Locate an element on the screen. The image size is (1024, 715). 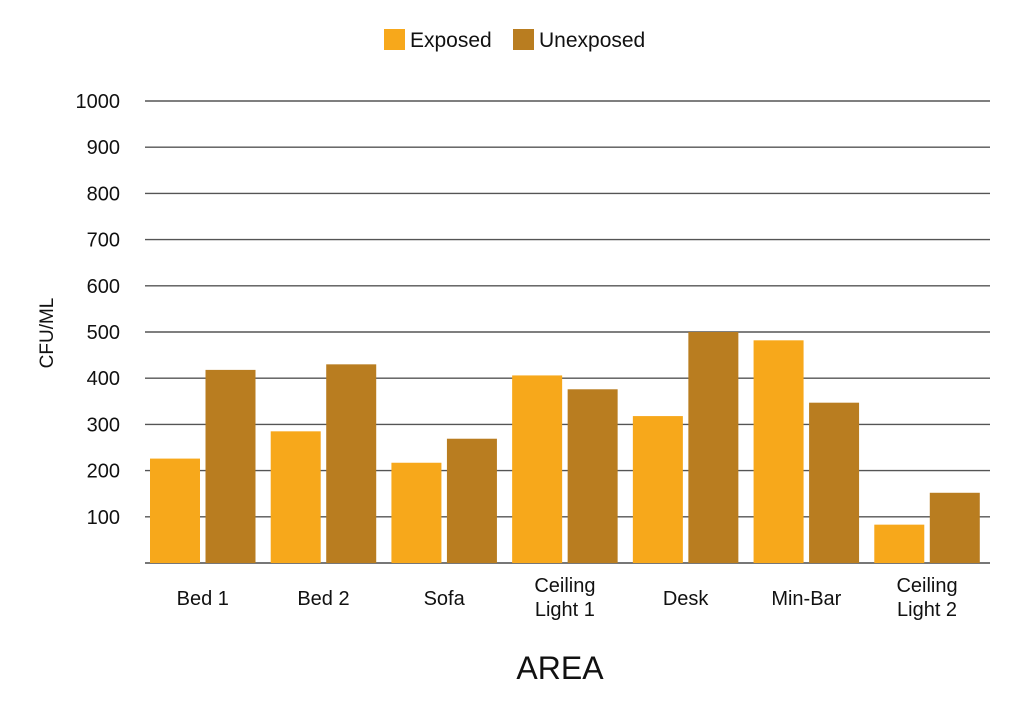
x-tick-label: Bed 2 is located at coordinates (323, 599).